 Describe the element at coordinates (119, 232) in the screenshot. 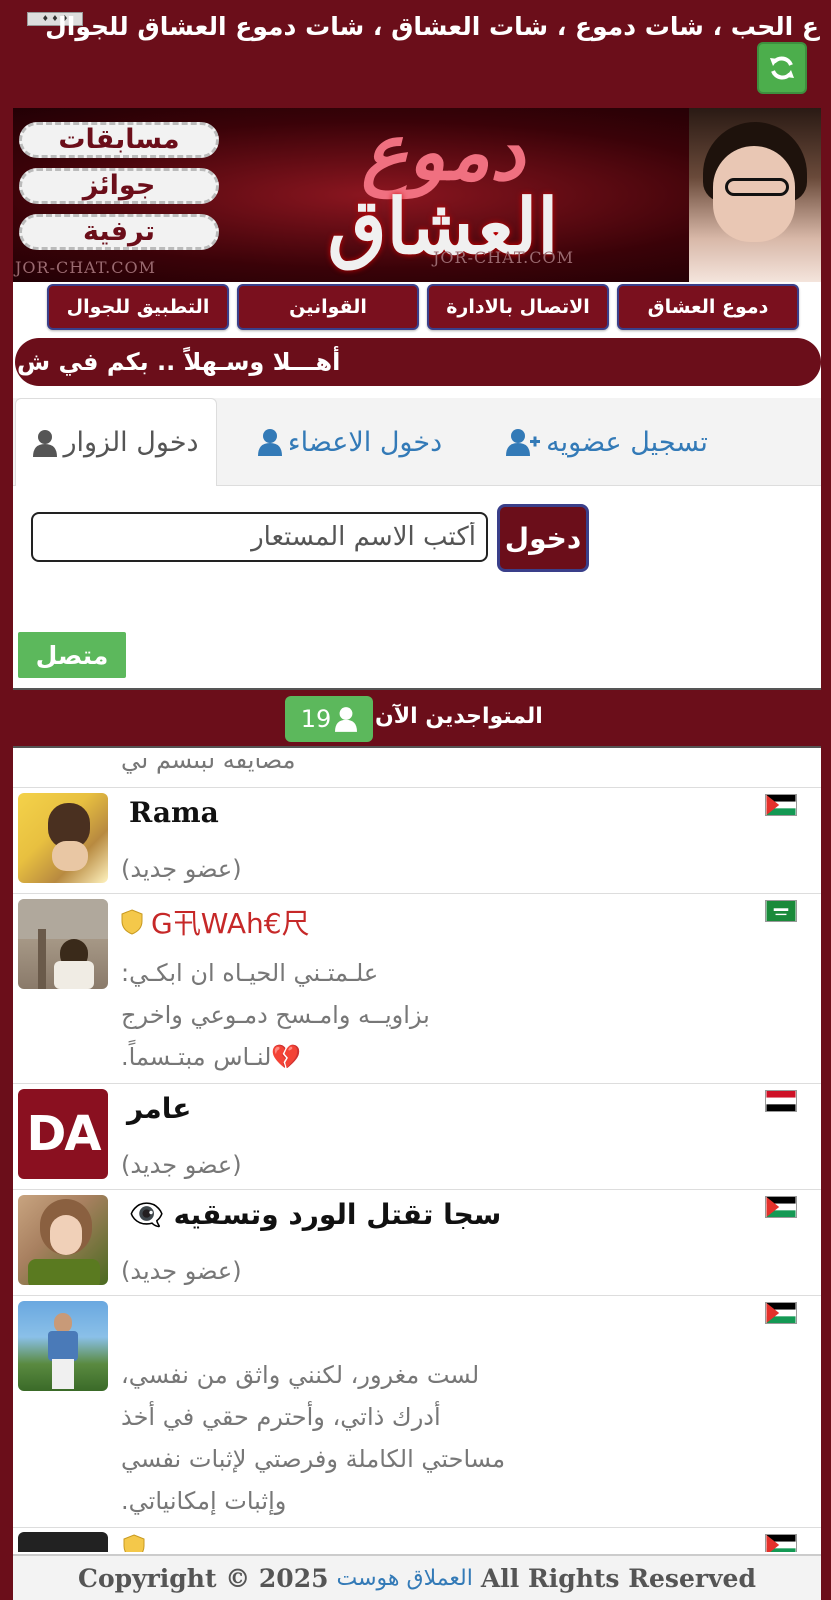

I see `banner-pill-entertainment: ترفية` at that location.